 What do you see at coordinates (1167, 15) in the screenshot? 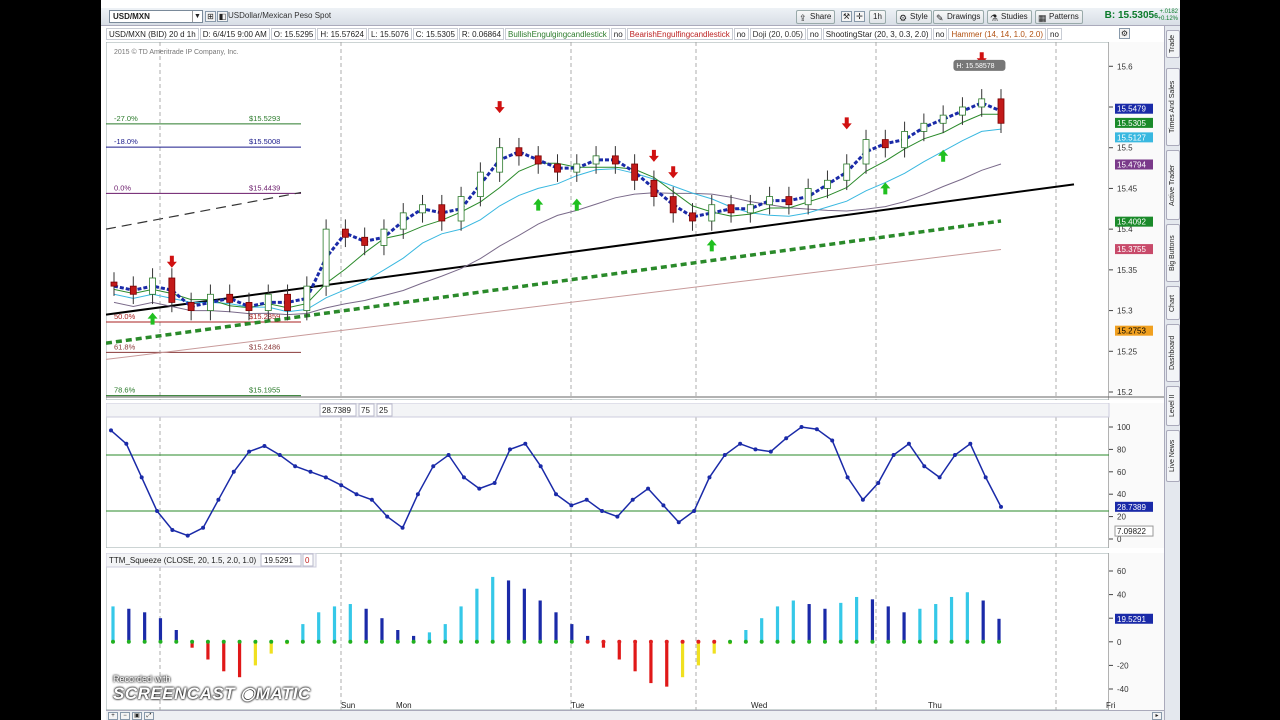
I see `price-change: +.0182 +0.12%` at bounding box center [1167, 15].